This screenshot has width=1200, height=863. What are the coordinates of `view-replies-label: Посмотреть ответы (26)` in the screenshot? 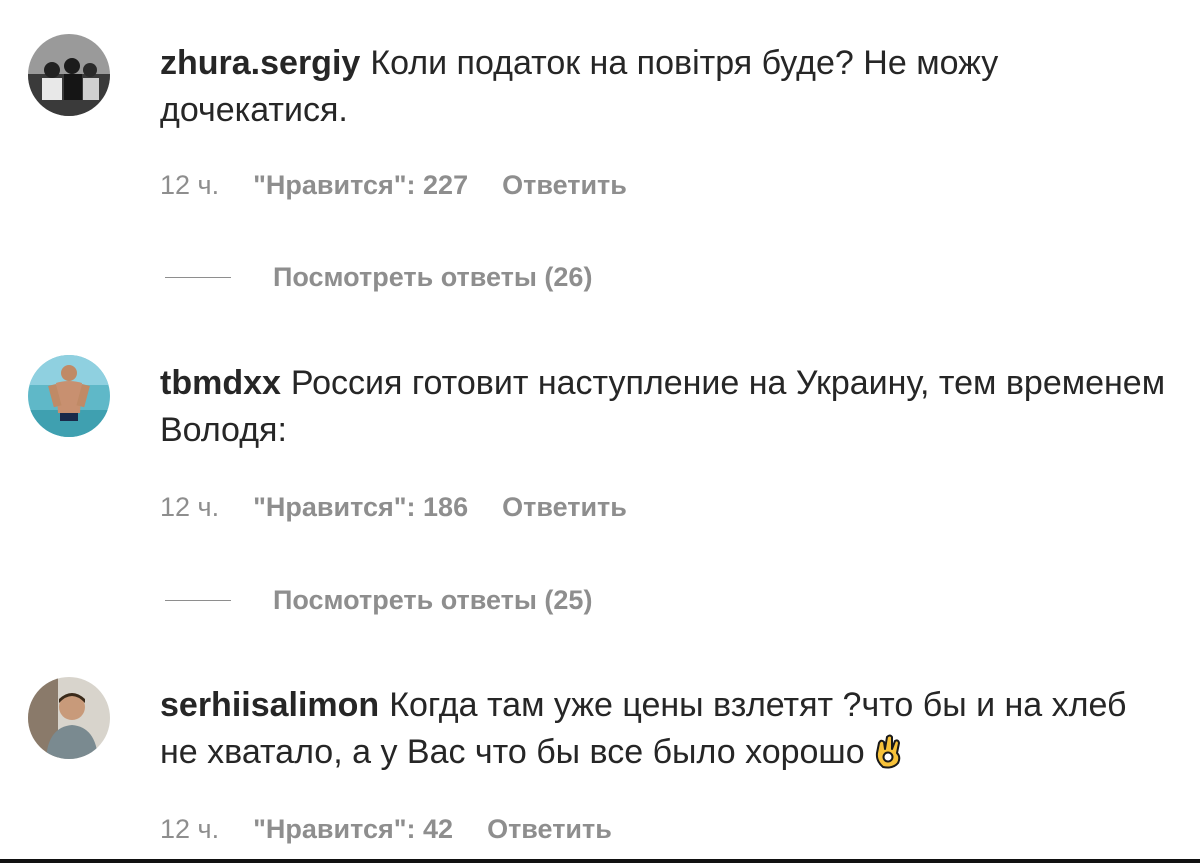 It's located at (433, 277).